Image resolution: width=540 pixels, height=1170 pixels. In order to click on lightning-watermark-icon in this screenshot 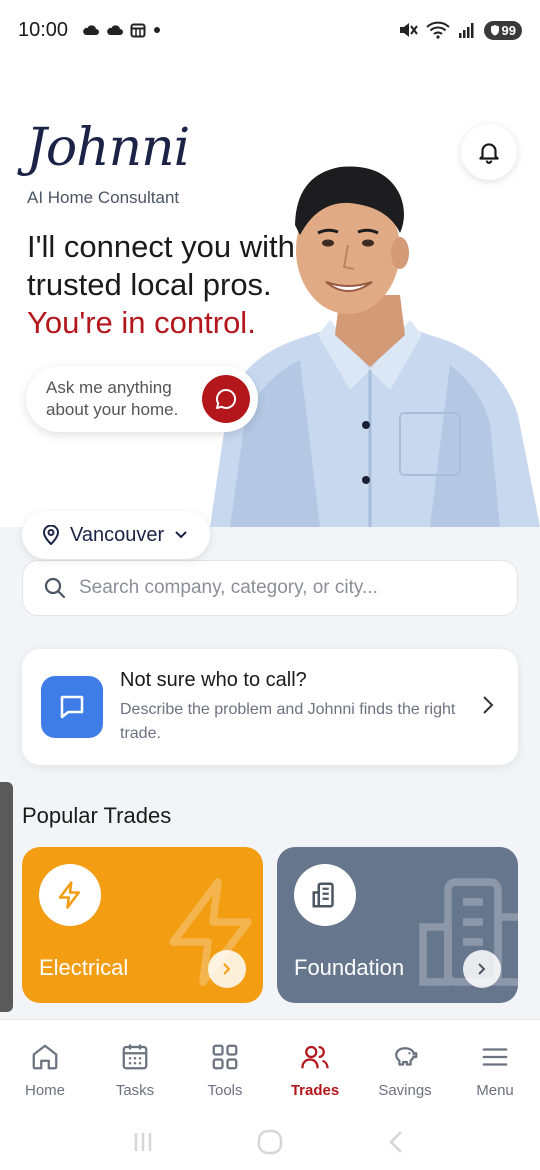, I will do `click(210, 932)`.